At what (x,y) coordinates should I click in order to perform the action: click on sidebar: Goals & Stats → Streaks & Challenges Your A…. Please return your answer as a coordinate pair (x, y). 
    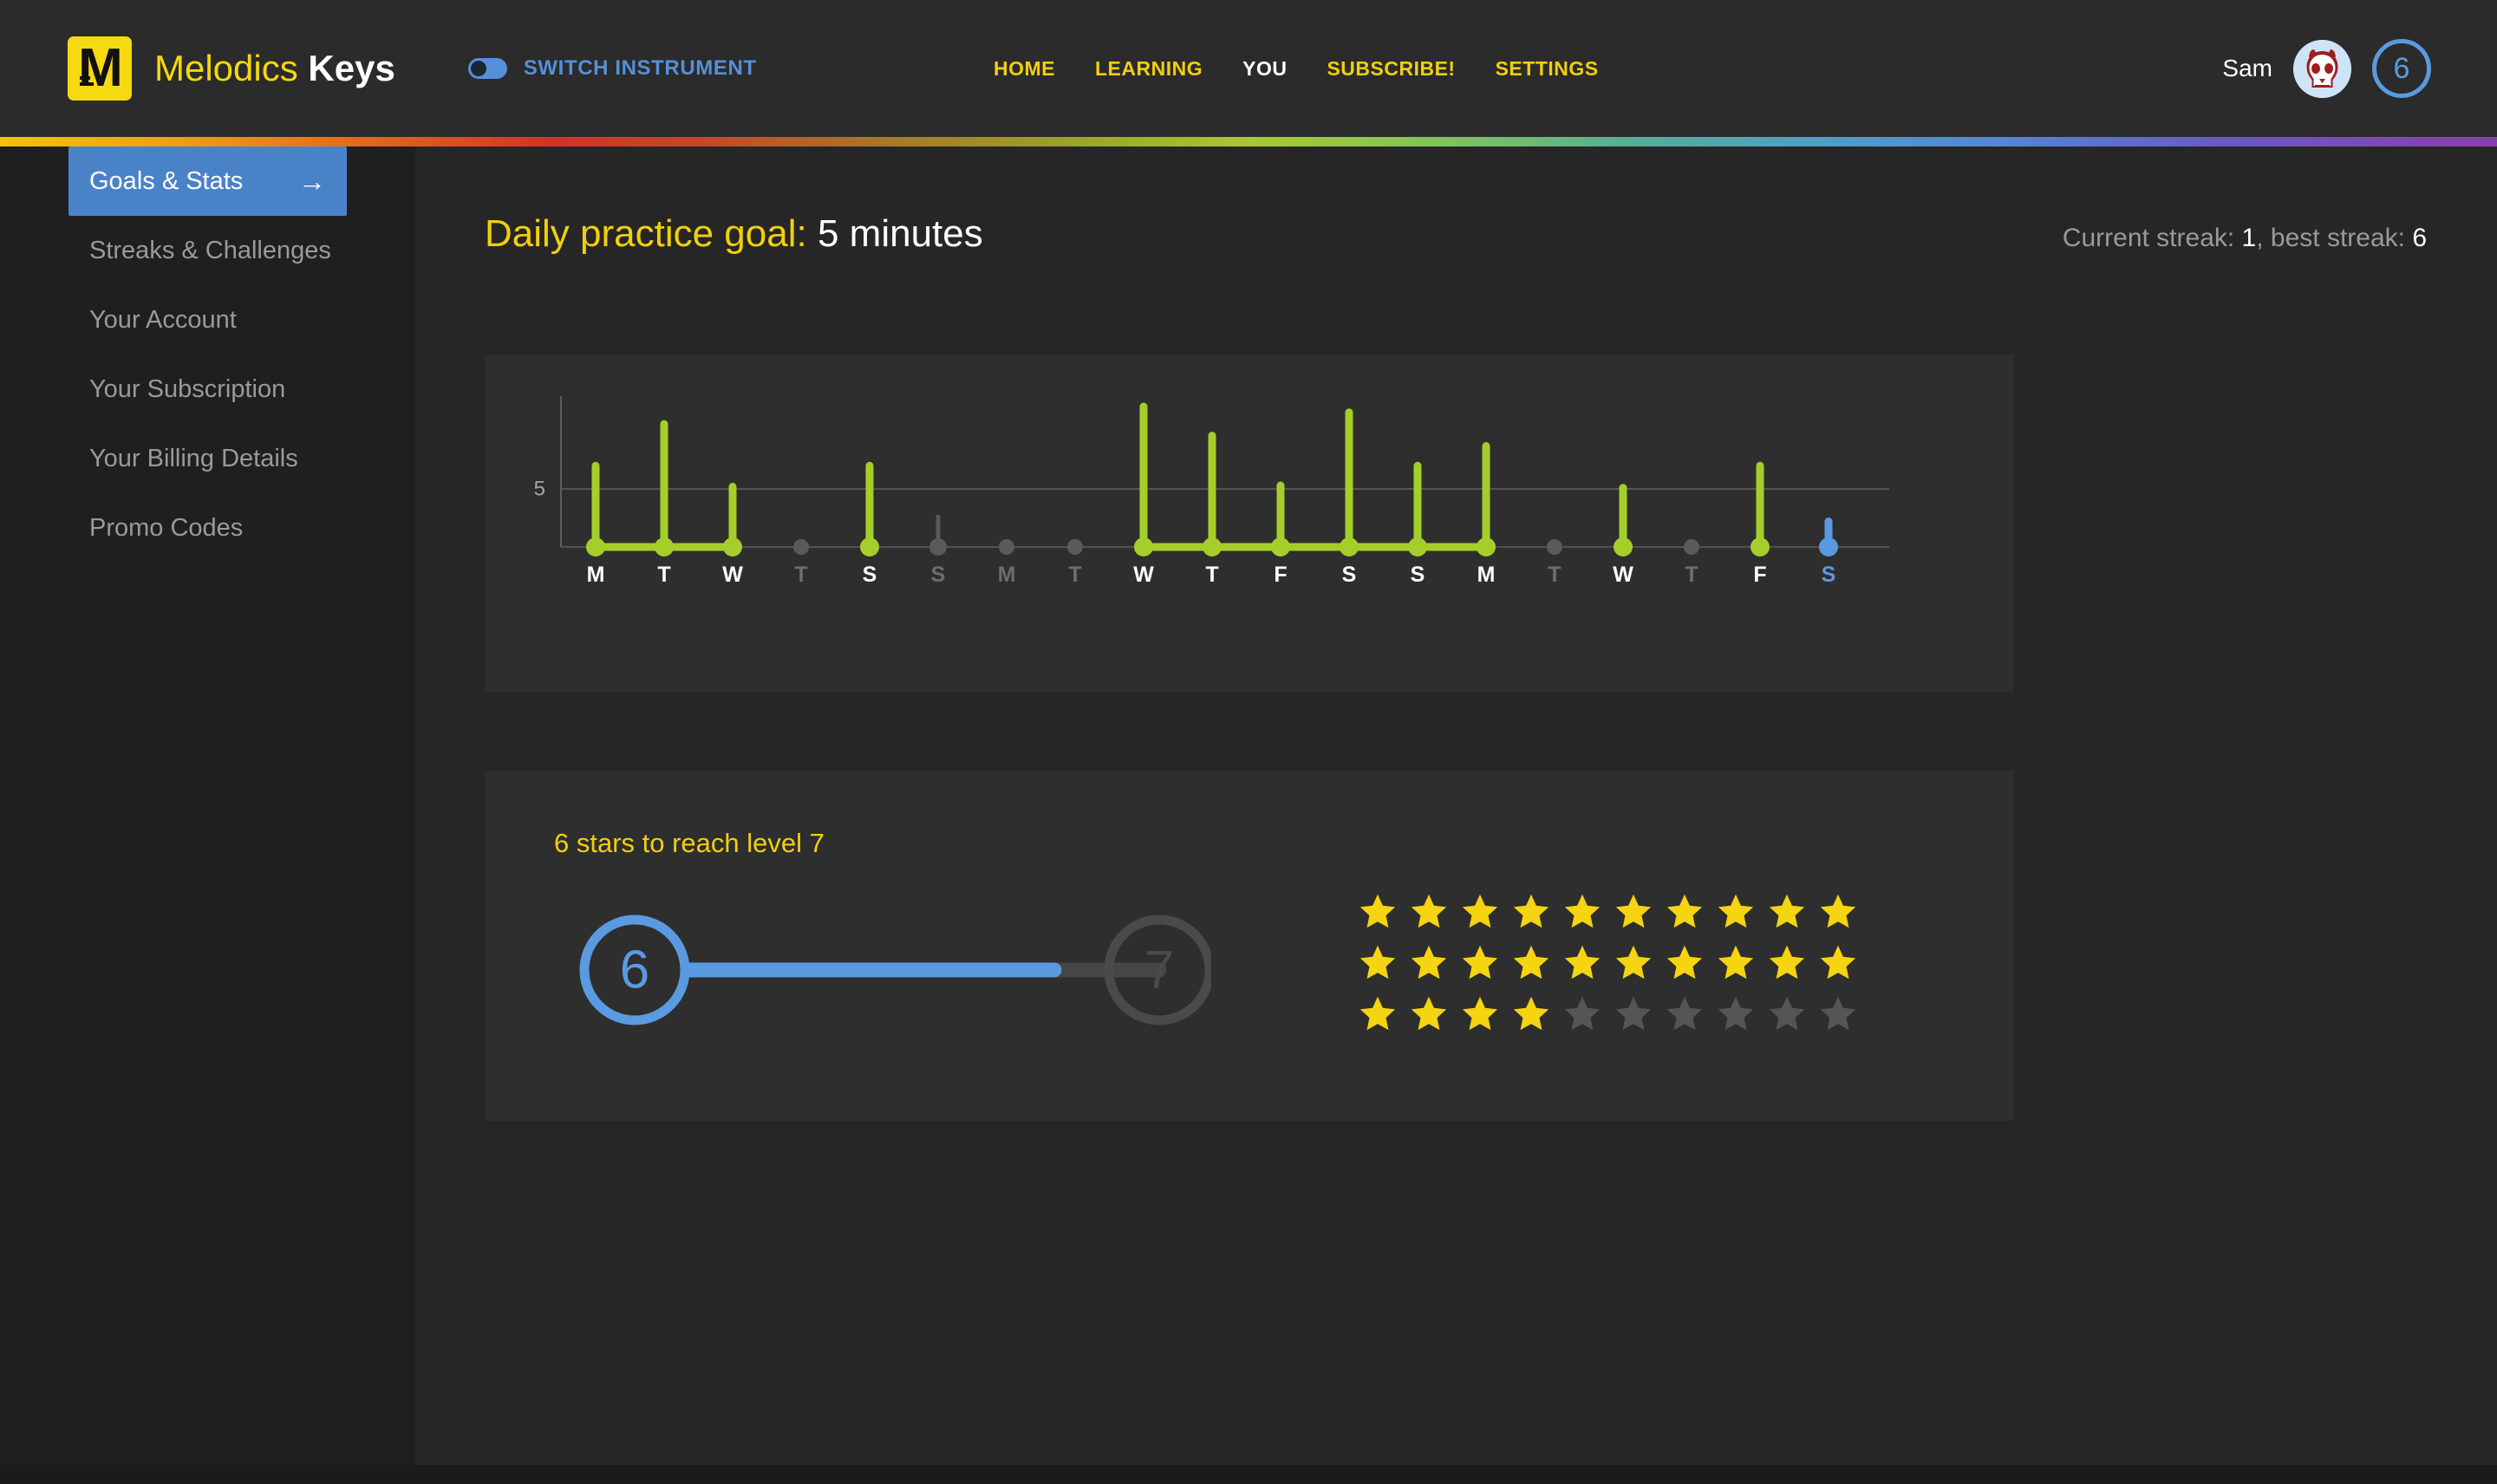
    Looking at the image, I should click on (207, 805).